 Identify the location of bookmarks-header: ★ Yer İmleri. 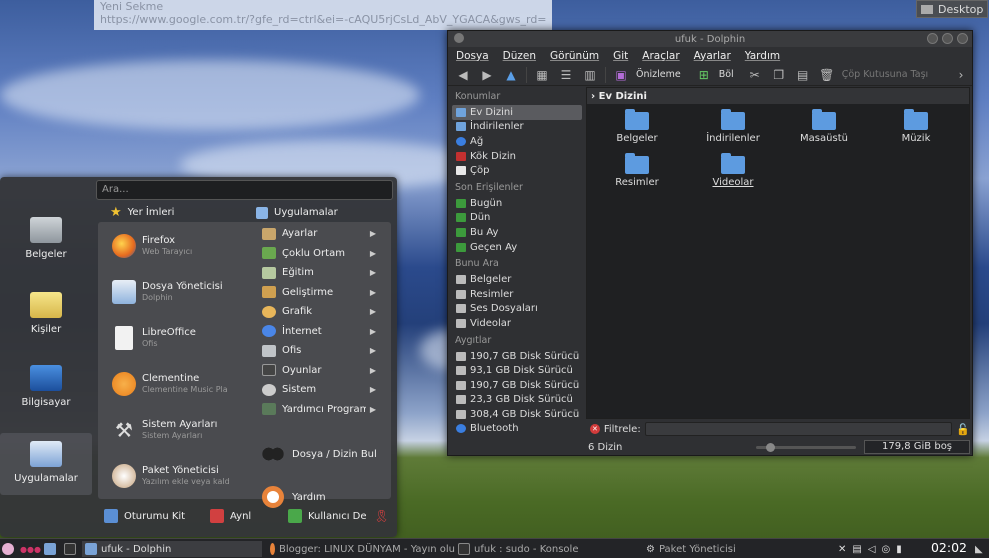
(142, 212).